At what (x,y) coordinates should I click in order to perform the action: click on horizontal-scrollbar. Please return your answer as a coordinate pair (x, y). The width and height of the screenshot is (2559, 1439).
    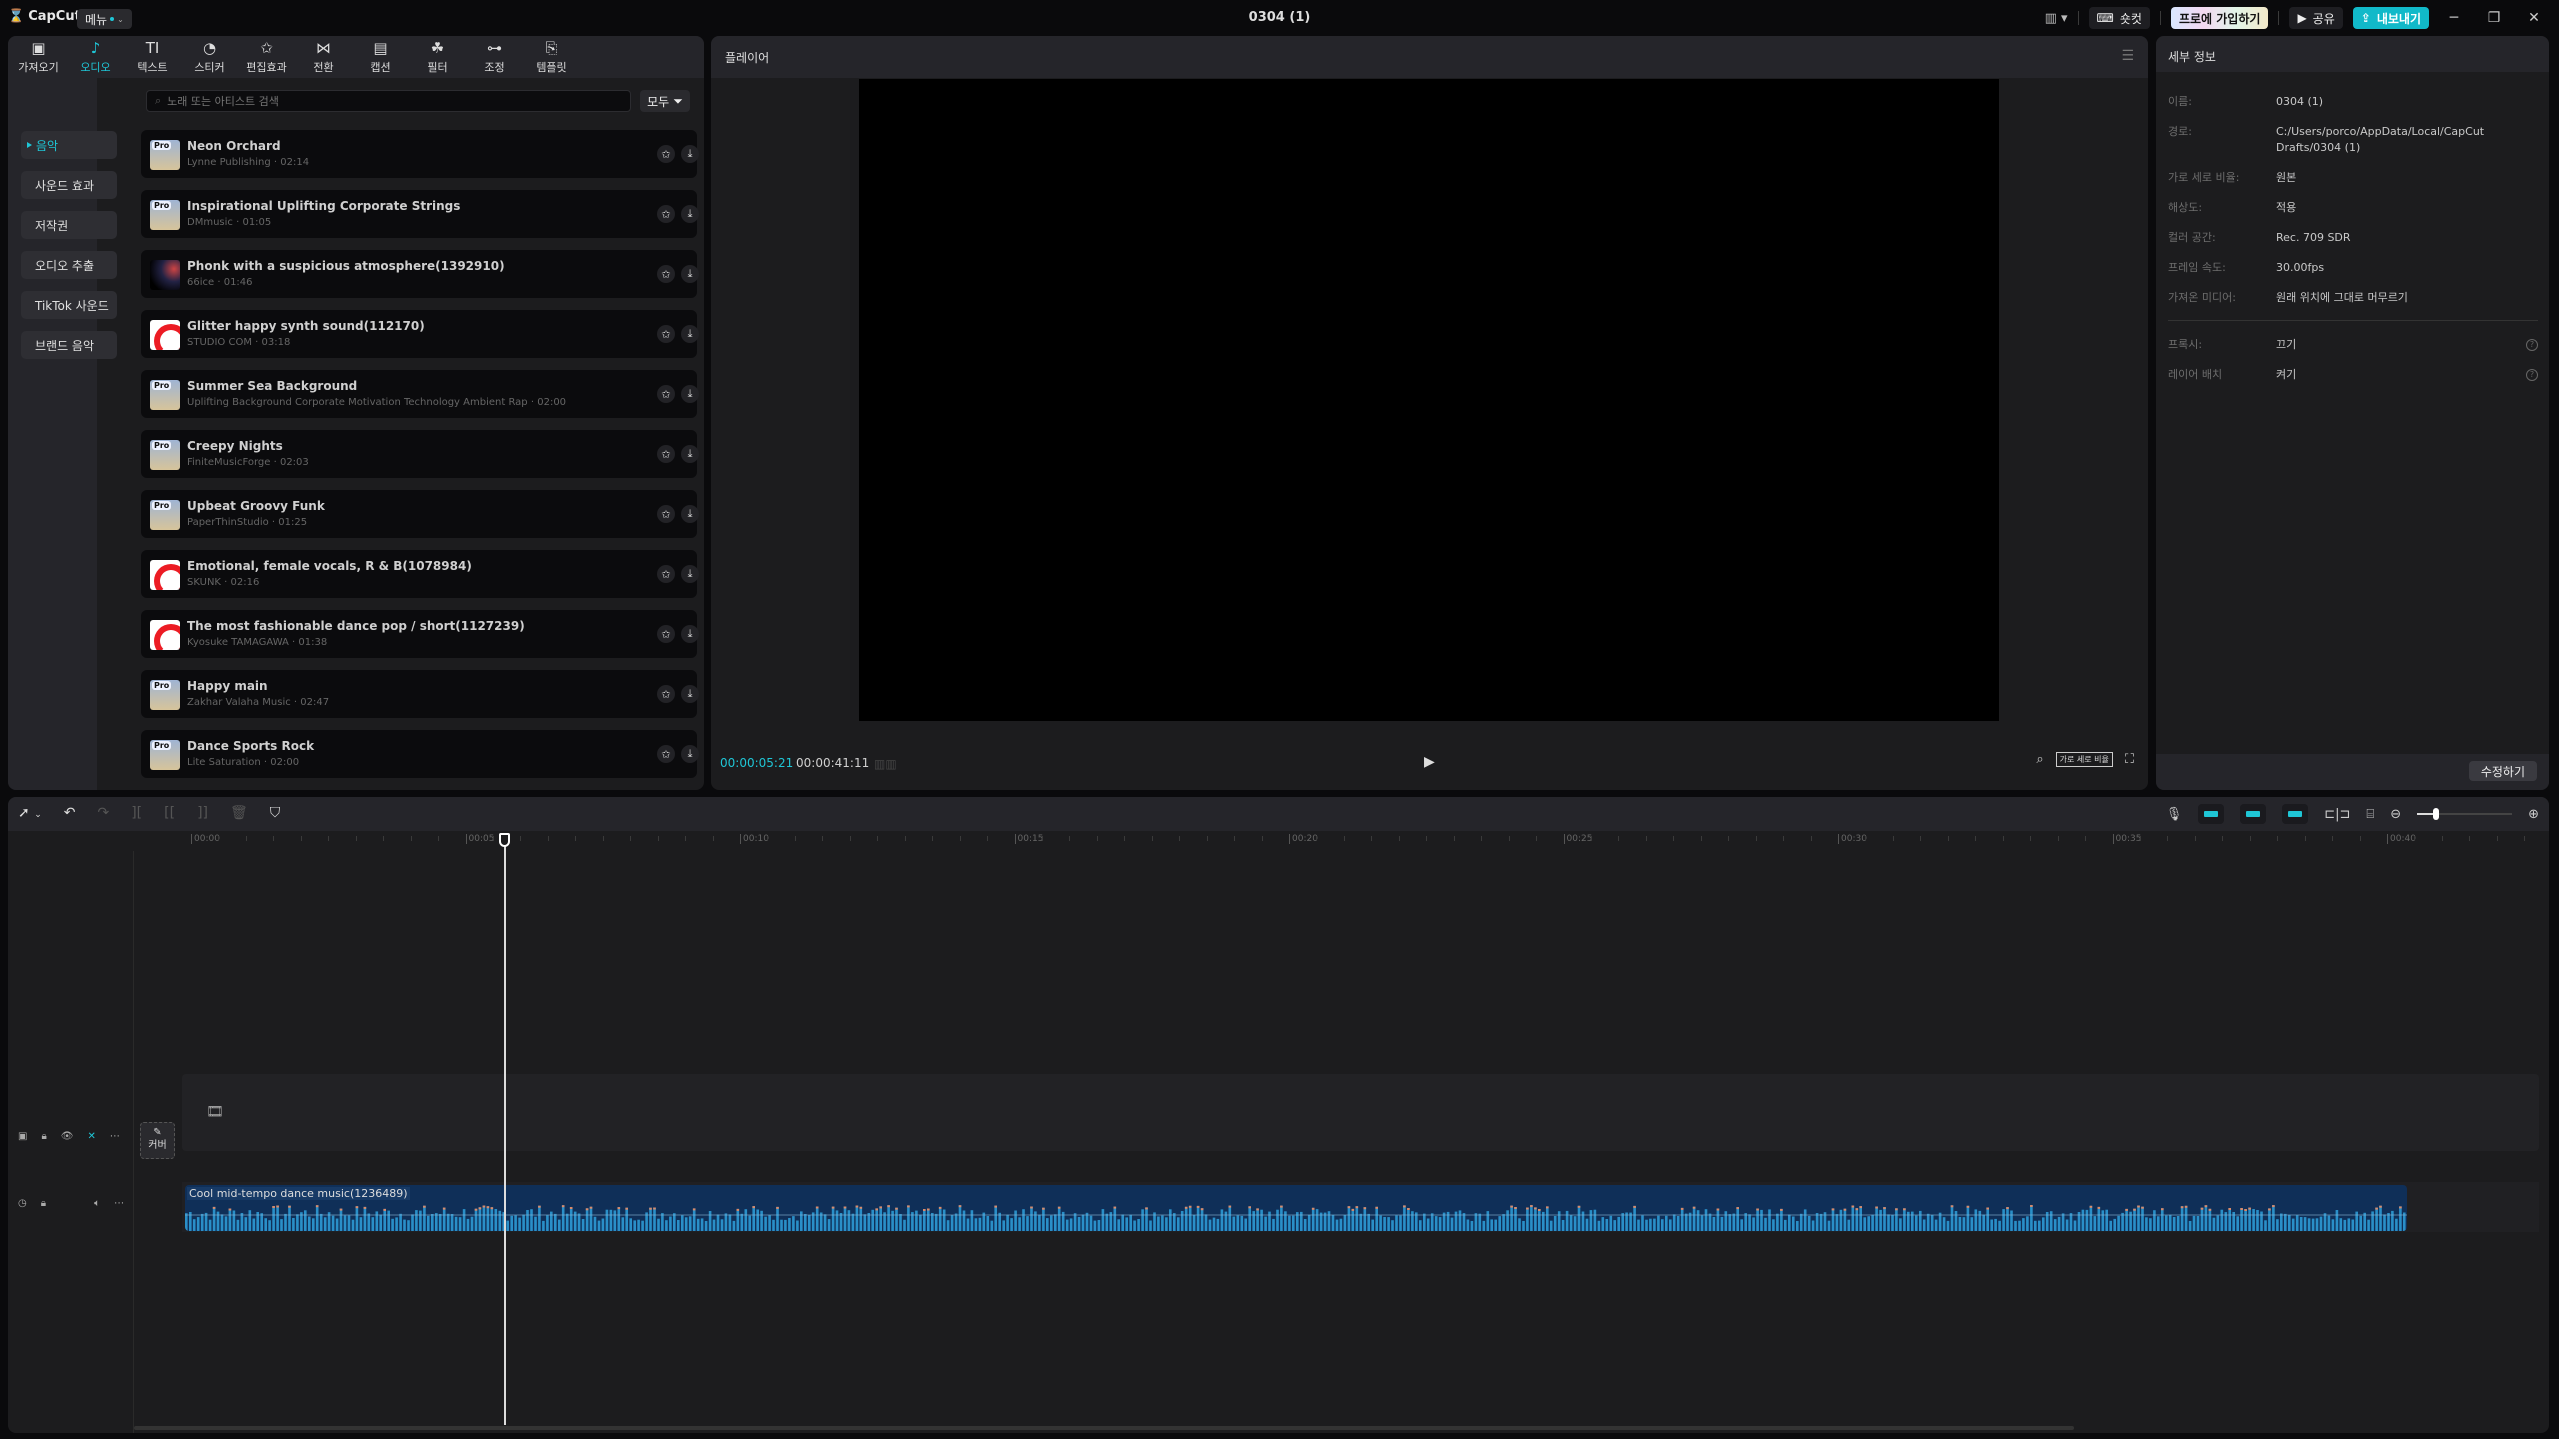
    Looking at the image, I should click on (1104, 1428).